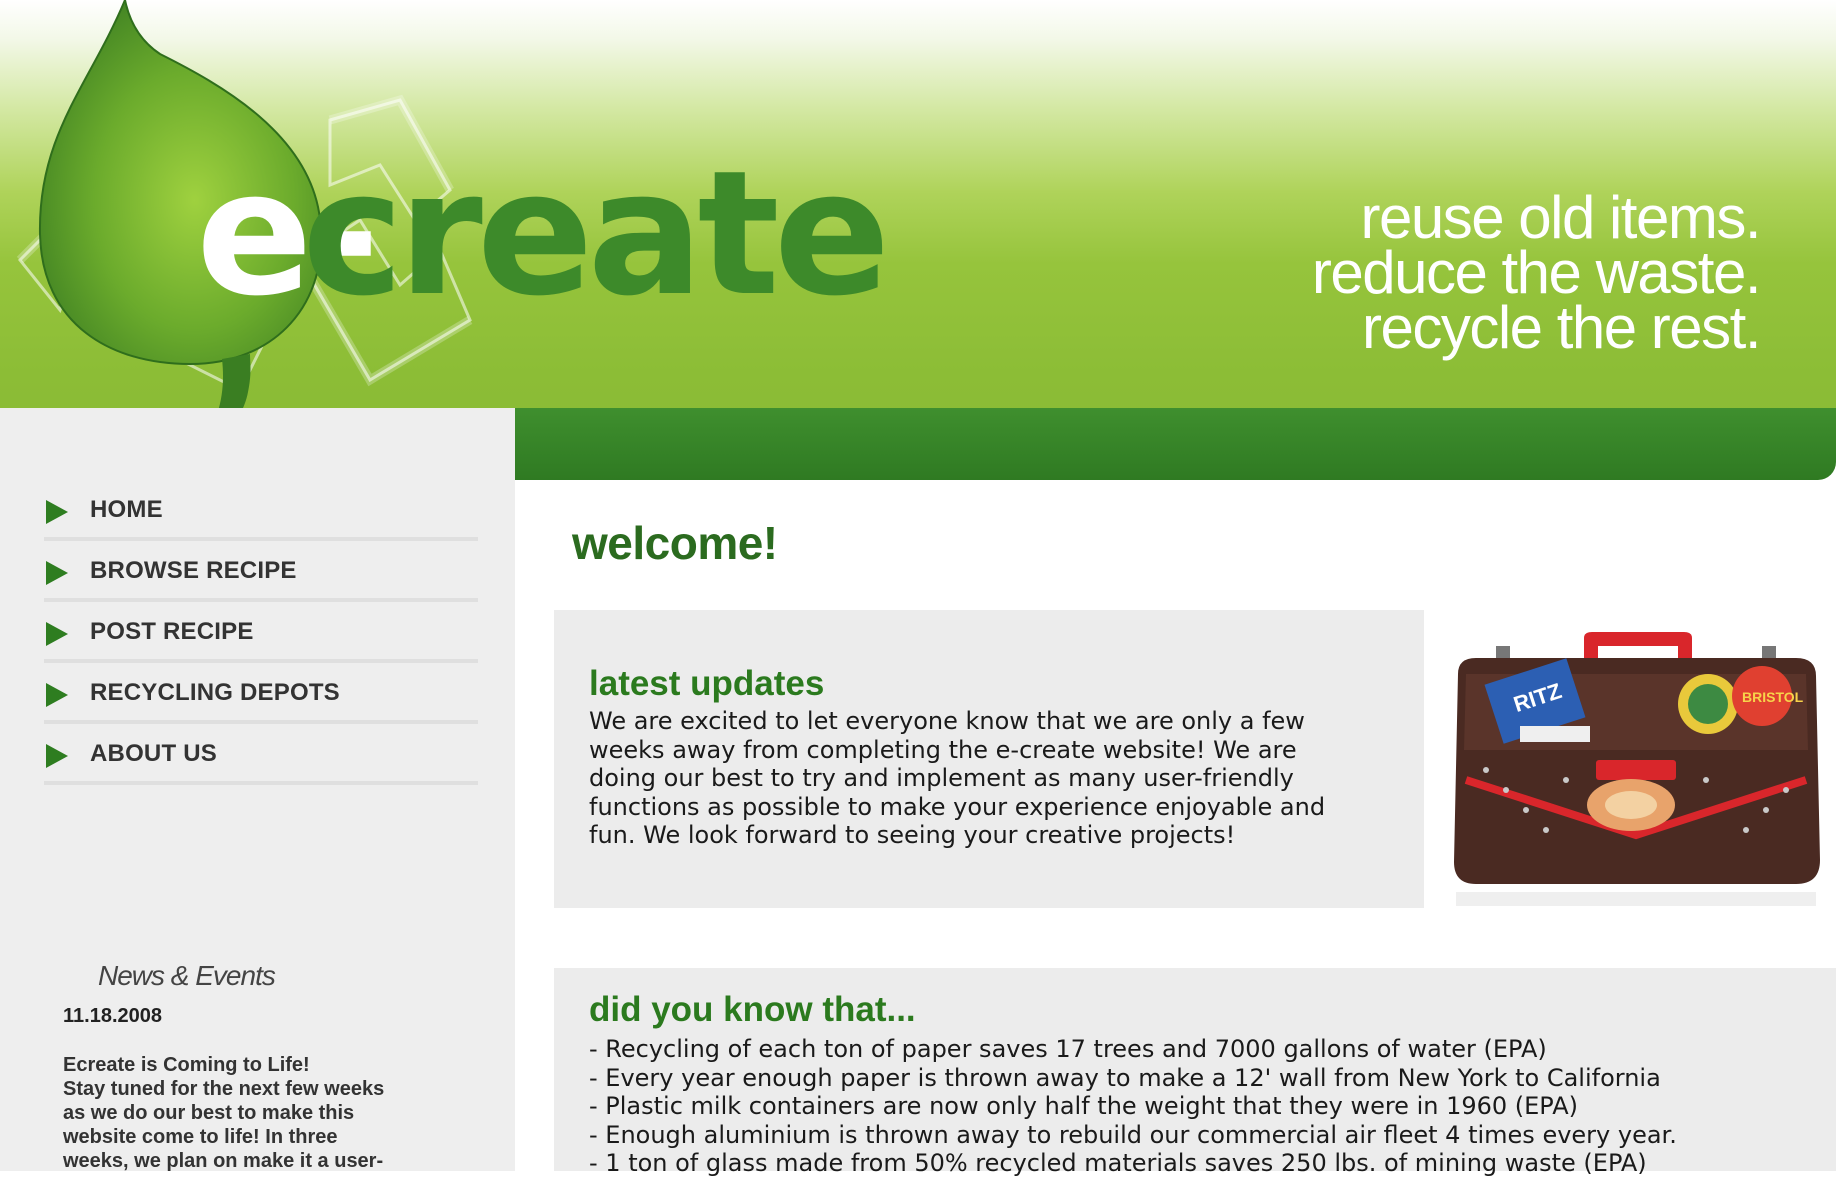 This screenshot has width=1836, height=1178. I want to click on news-date: 11.18.2008, so click(112, 1016).